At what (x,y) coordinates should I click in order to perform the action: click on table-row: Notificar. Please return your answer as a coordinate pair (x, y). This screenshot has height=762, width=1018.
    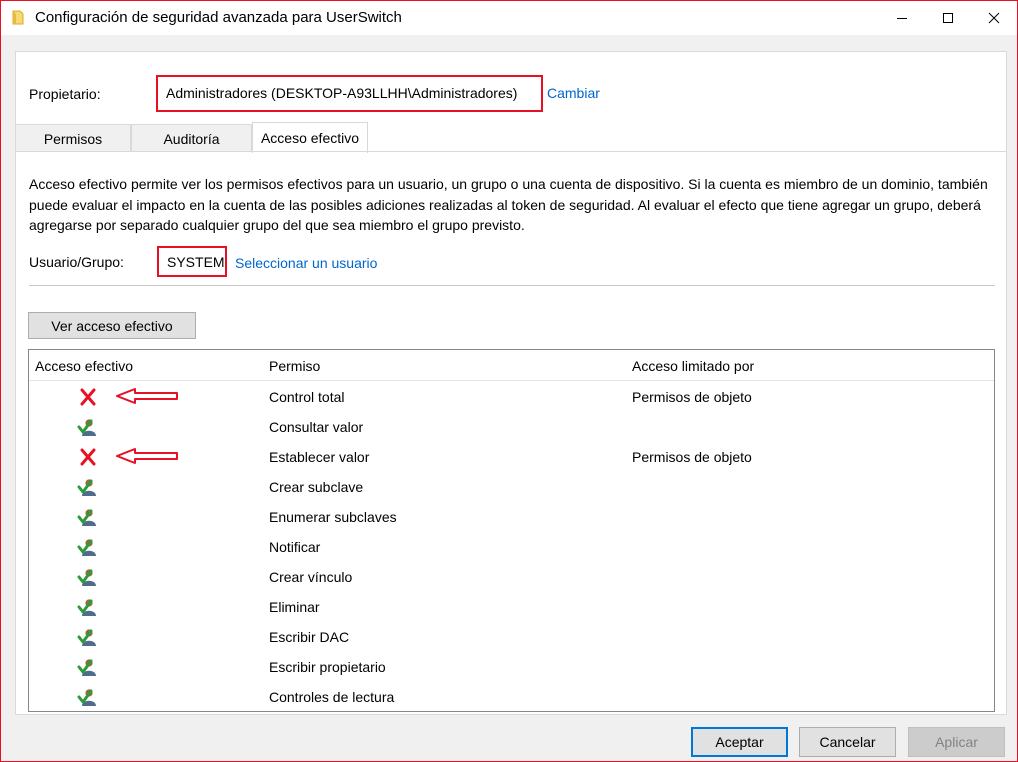
    Looking at the image, I should click on (511, 547).